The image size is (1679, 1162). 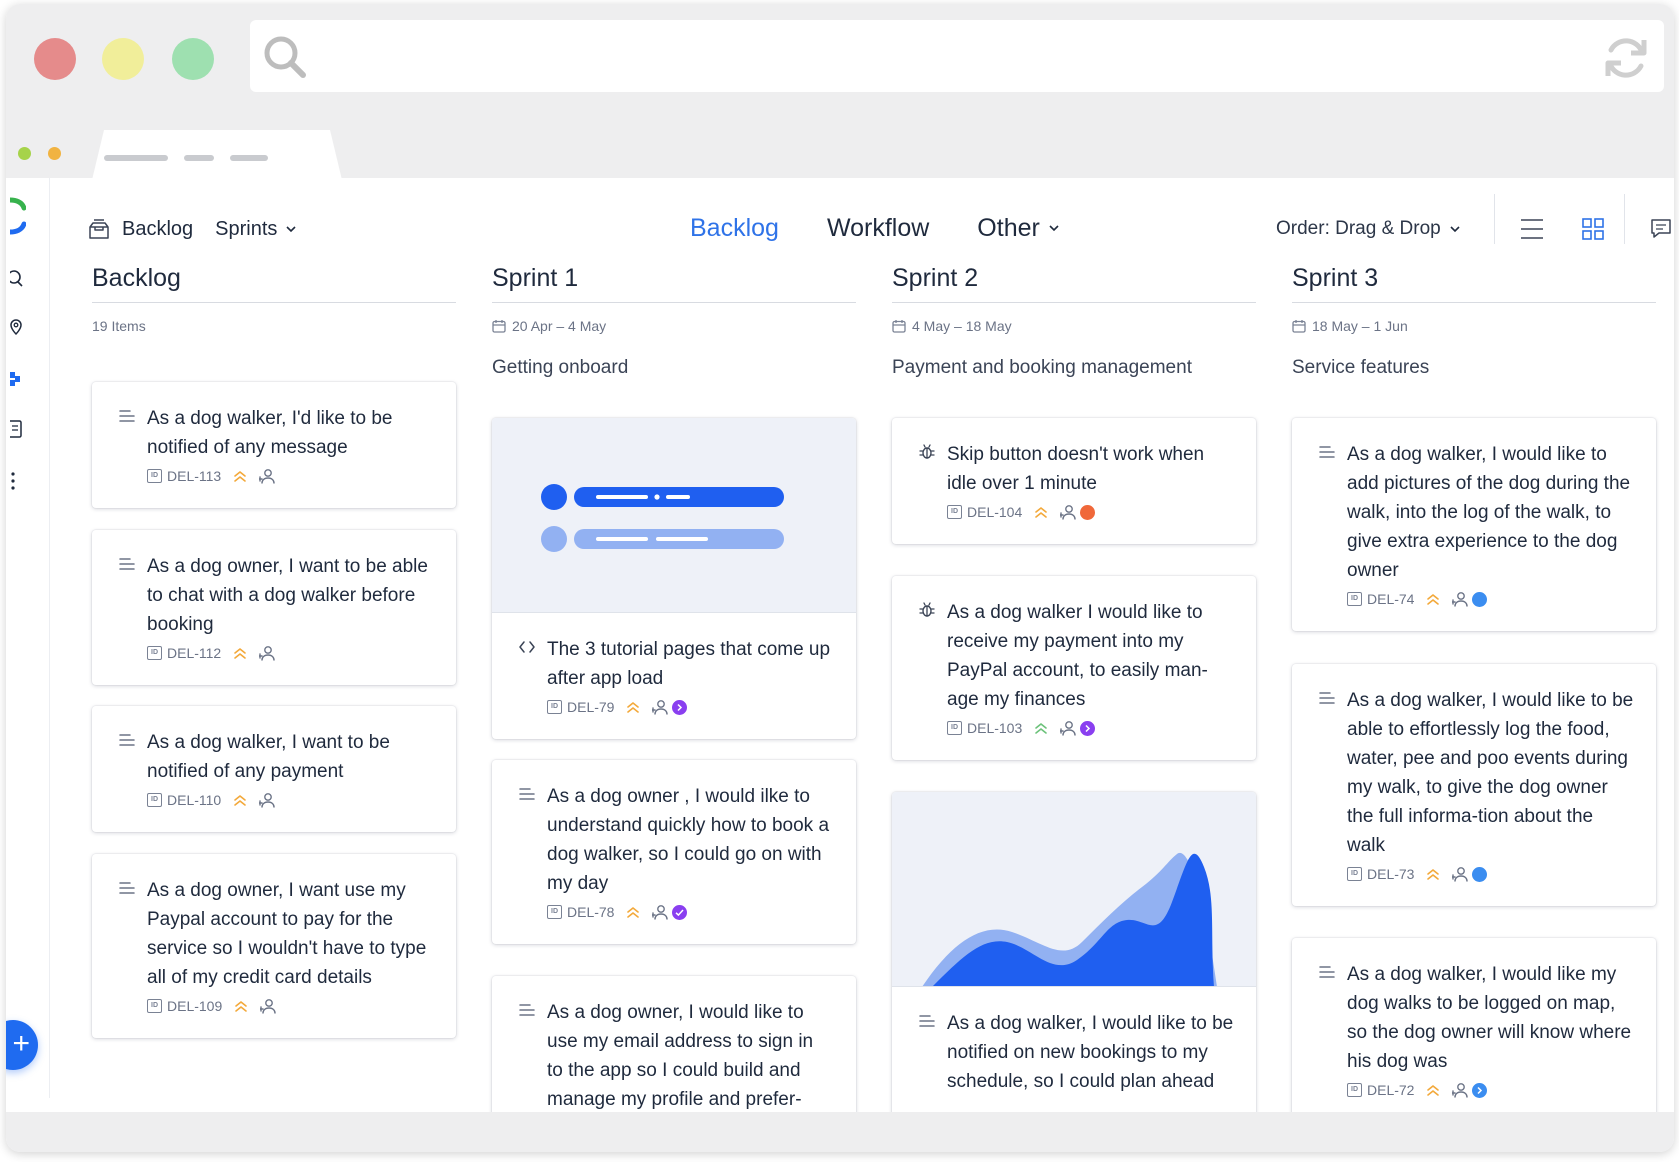 What do you see at coordinates (734, 228) in the screenshot?
I see `tab-backlog: Backlog` at bounding box center [734, 228].